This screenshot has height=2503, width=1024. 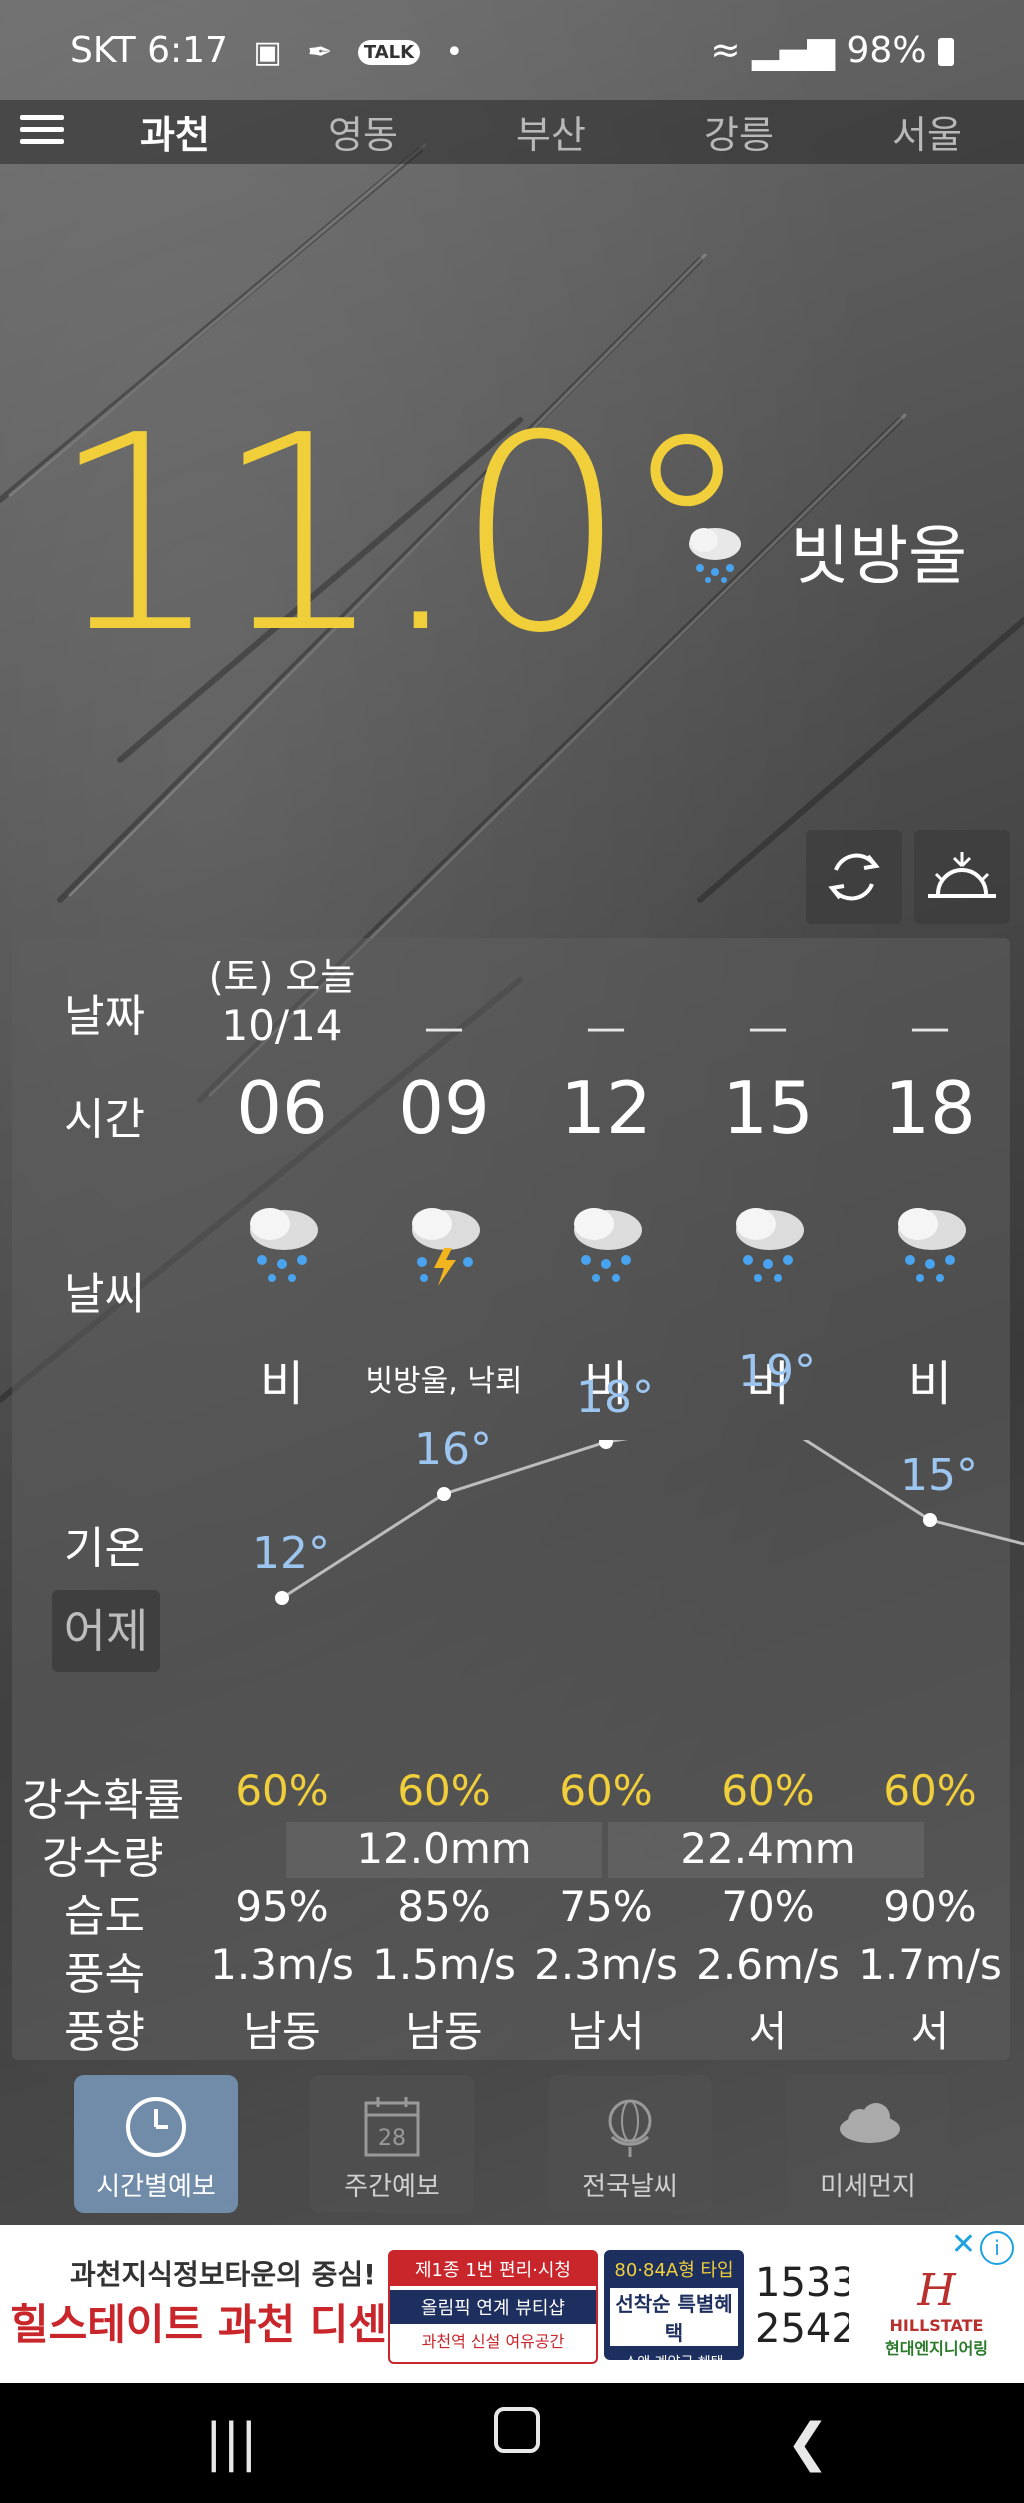 What do you see at coordinates (649, 1522) in the screenshot?
I see `temperature-line-chart` at bounding box center [649, 1522].